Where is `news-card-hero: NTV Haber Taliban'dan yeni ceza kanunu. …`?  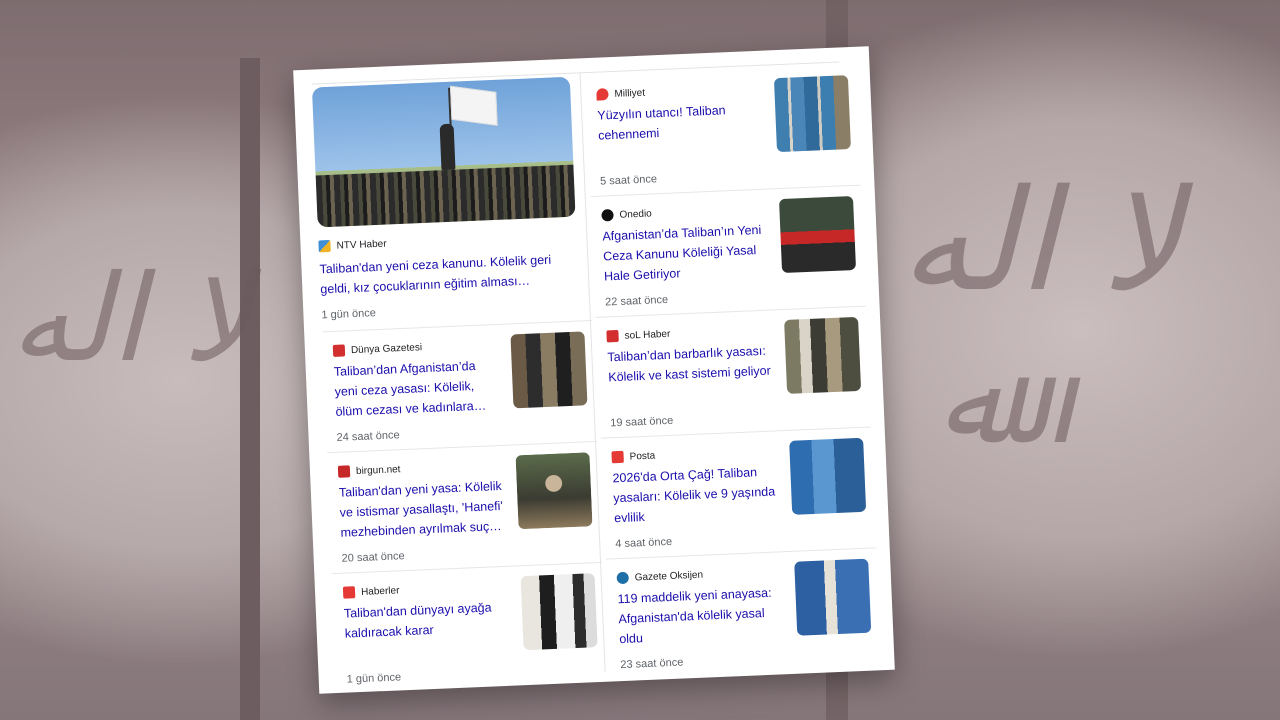
news-card-hero: NTV Haber Taliban'dan yeni ceza kanunu. … is located at coordinates (451, 204).